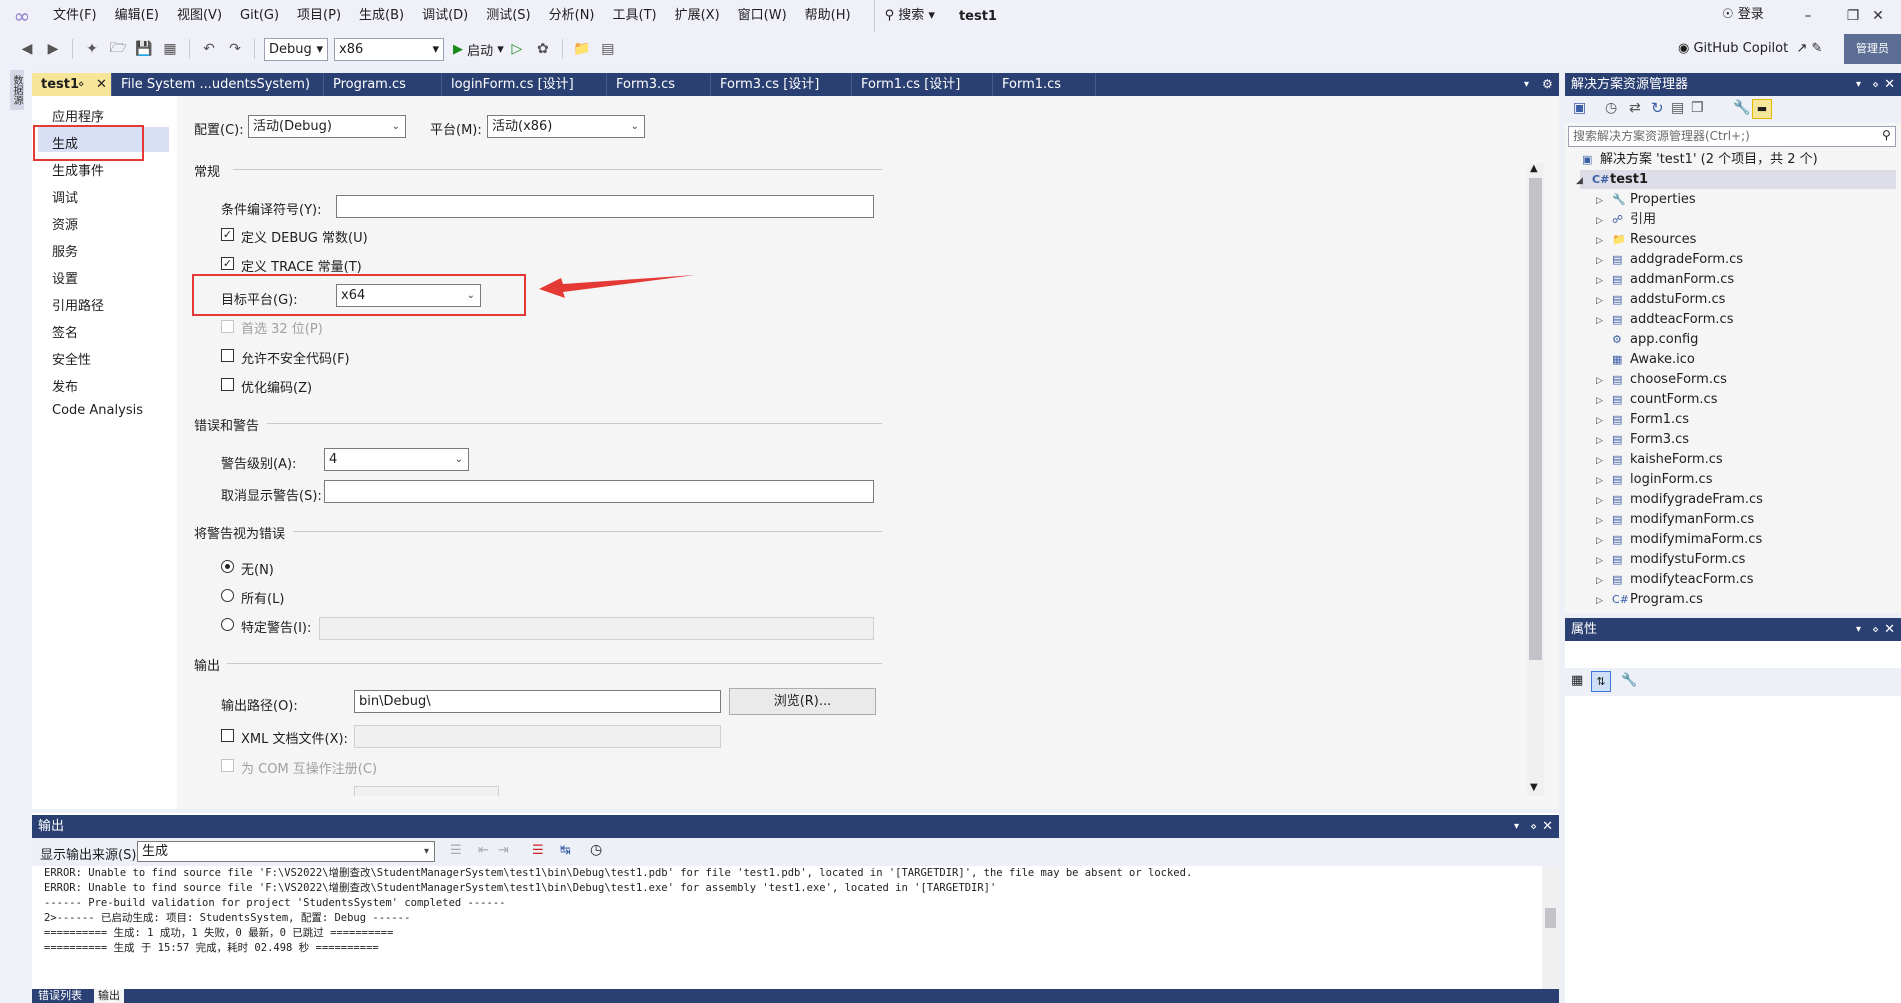 The height and width of the screenshot is (1003, 1901). What do you see at coordinates (1642, 440) in the screenshot?
I see `tree-item: ▷ ▤ Form3.cs` at bounding box center [1642, 440].